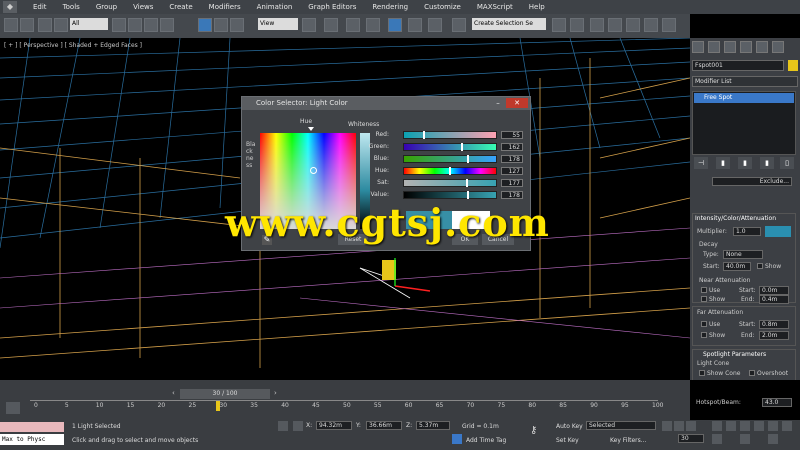 This screenshot has height=450, width=800. I want to click on x-coord-field: 94.32m, so click(334, 425).